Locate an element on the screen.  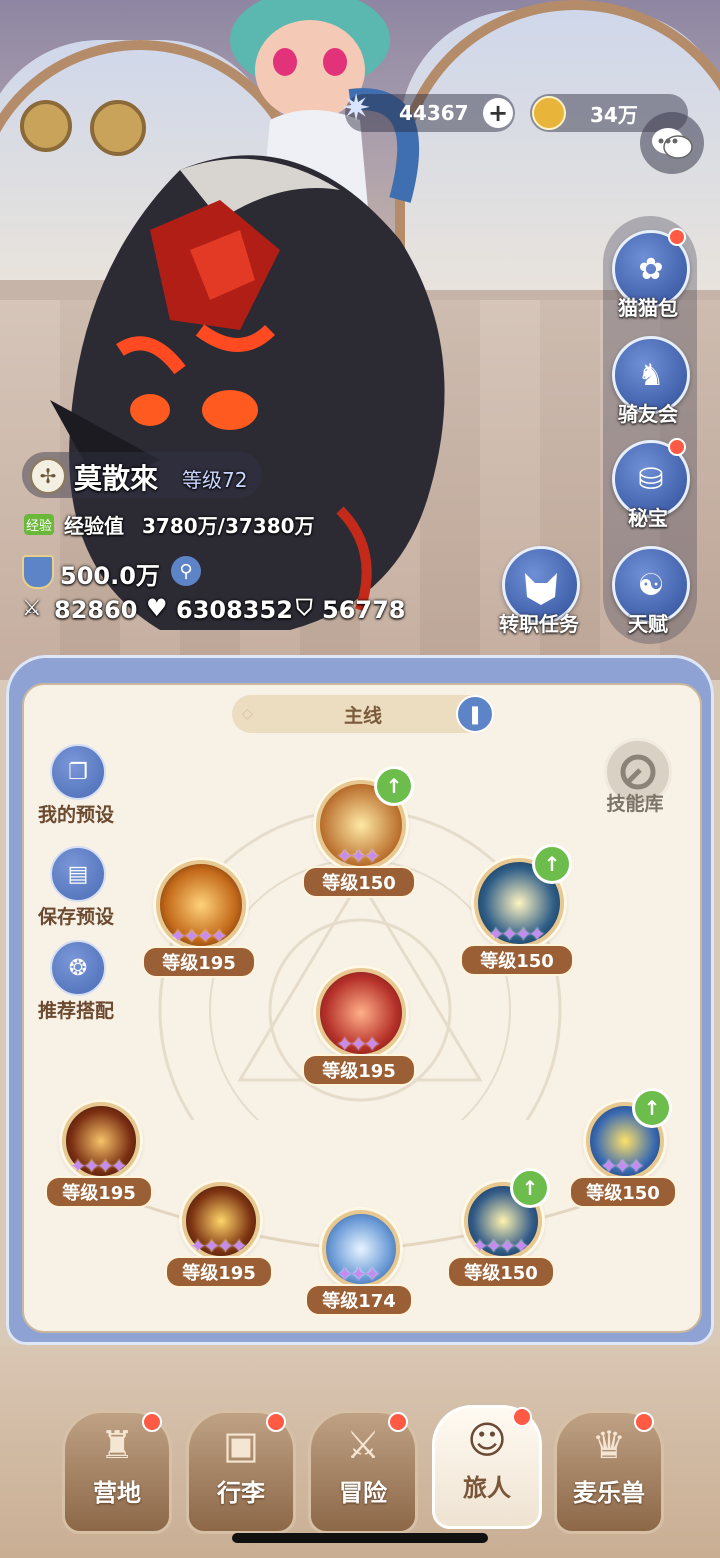
crystal-currency: ✷ 44367 + is located at coordinates (428, 110).